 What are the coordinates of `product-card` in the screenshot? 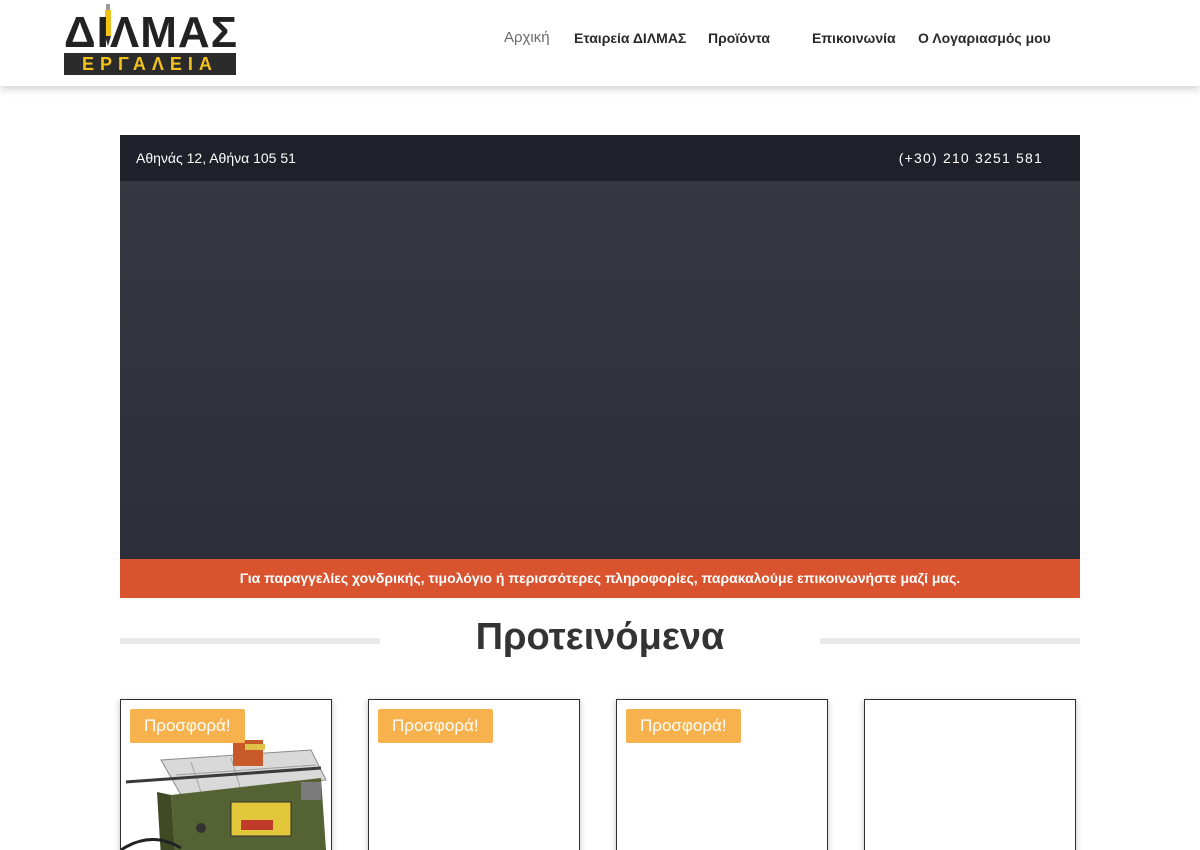 It's located at (970, 774).